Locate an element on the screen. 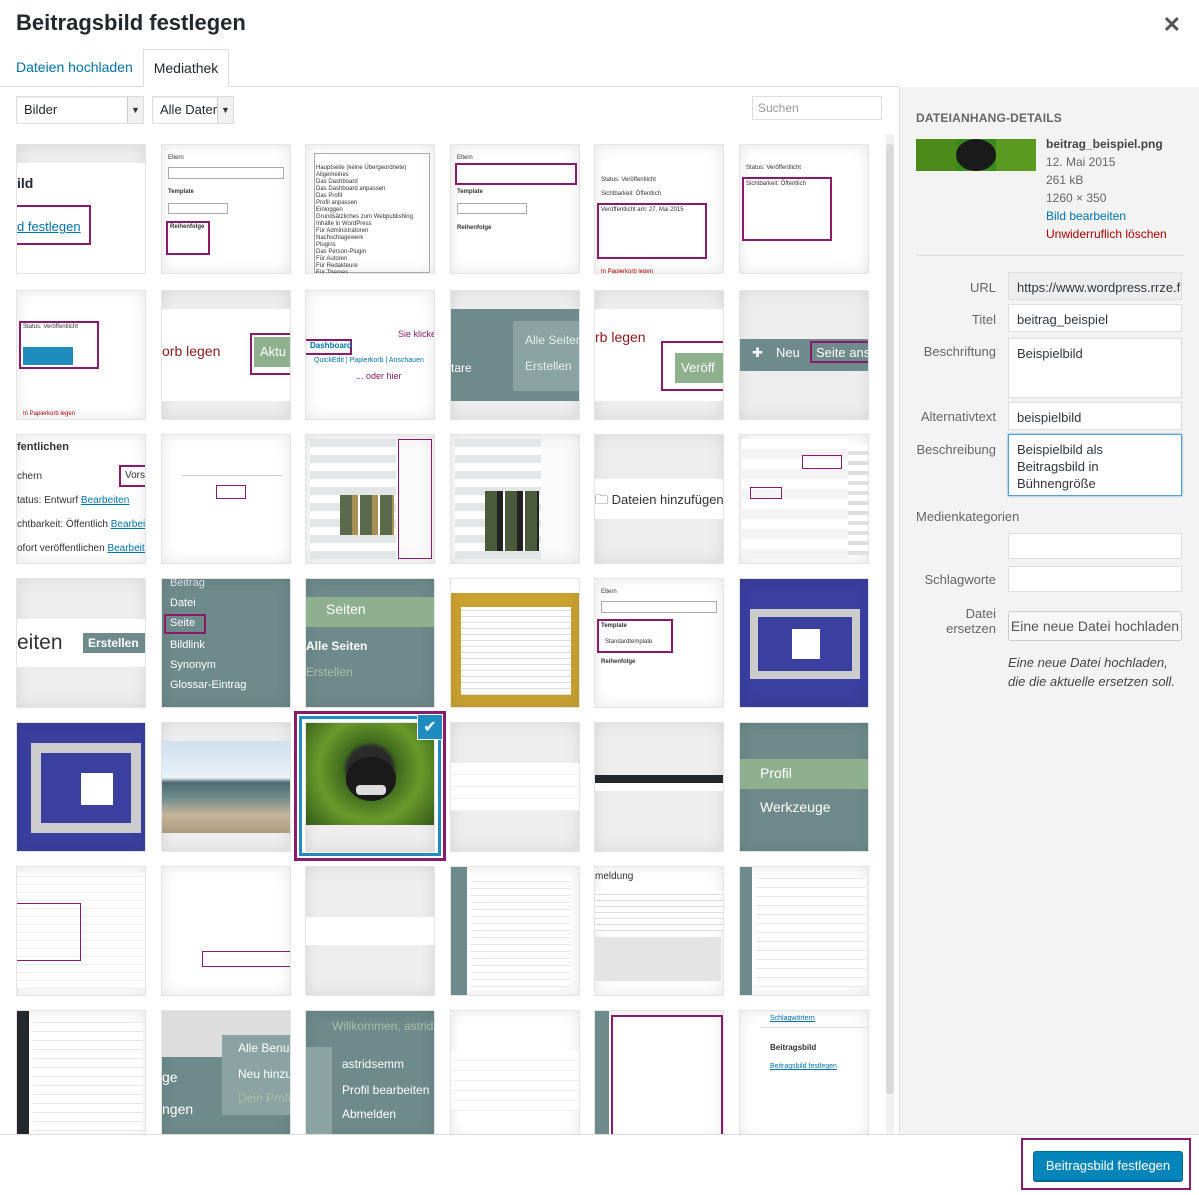 This screenshot has height=1195, width=1199. divider is located at coordinates (232, 475).